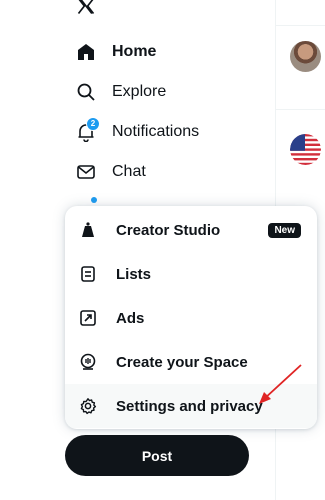 The height and width of the screenshot is (500, 325). I want to click on x-logo-icon, so click(86, 8).